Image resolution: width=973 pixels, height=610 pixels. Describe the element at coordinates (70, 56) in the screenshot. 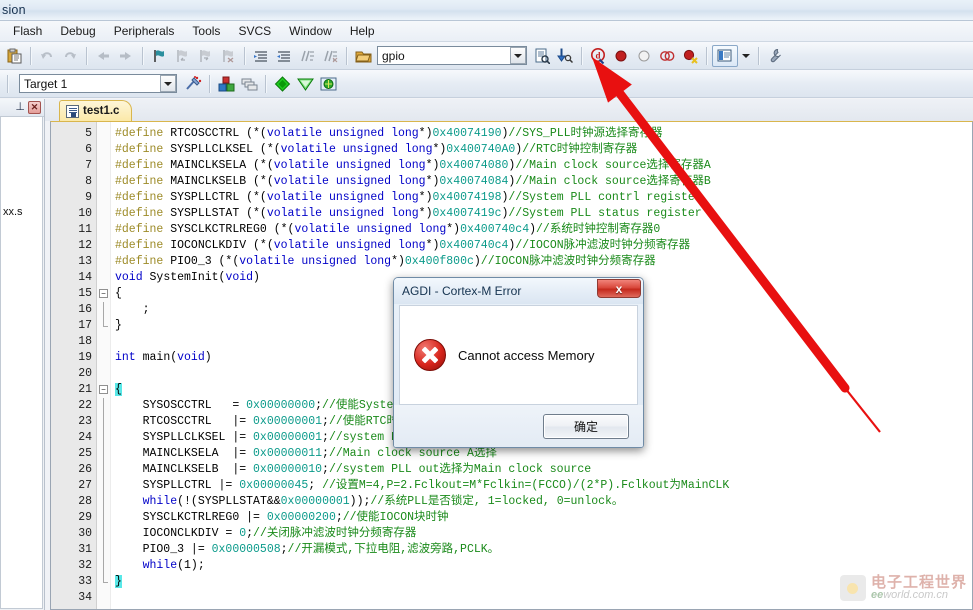

I see `redo-icon` at that location.